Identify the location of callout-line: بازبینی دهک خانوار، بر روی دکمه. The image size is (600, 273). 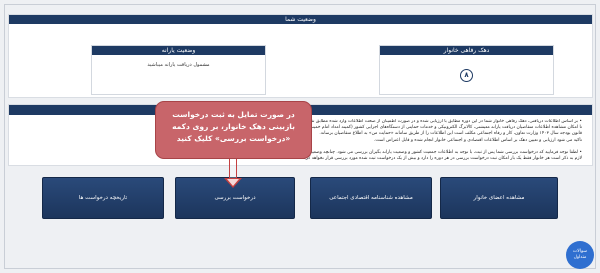
(233, 126).